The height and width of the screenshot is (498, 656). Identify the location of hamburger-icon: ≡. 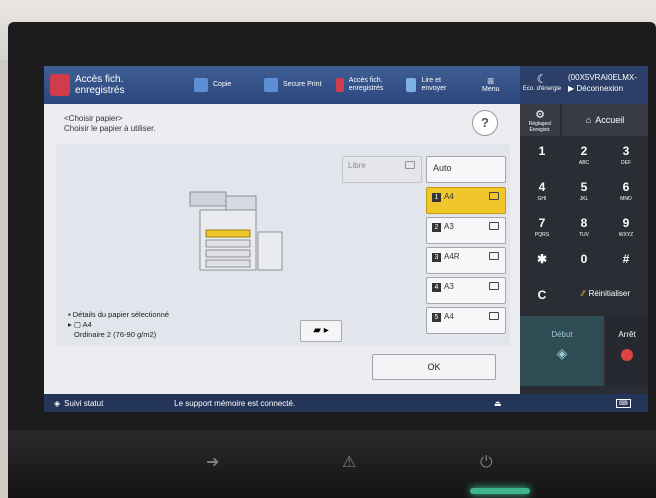
(491, 81).